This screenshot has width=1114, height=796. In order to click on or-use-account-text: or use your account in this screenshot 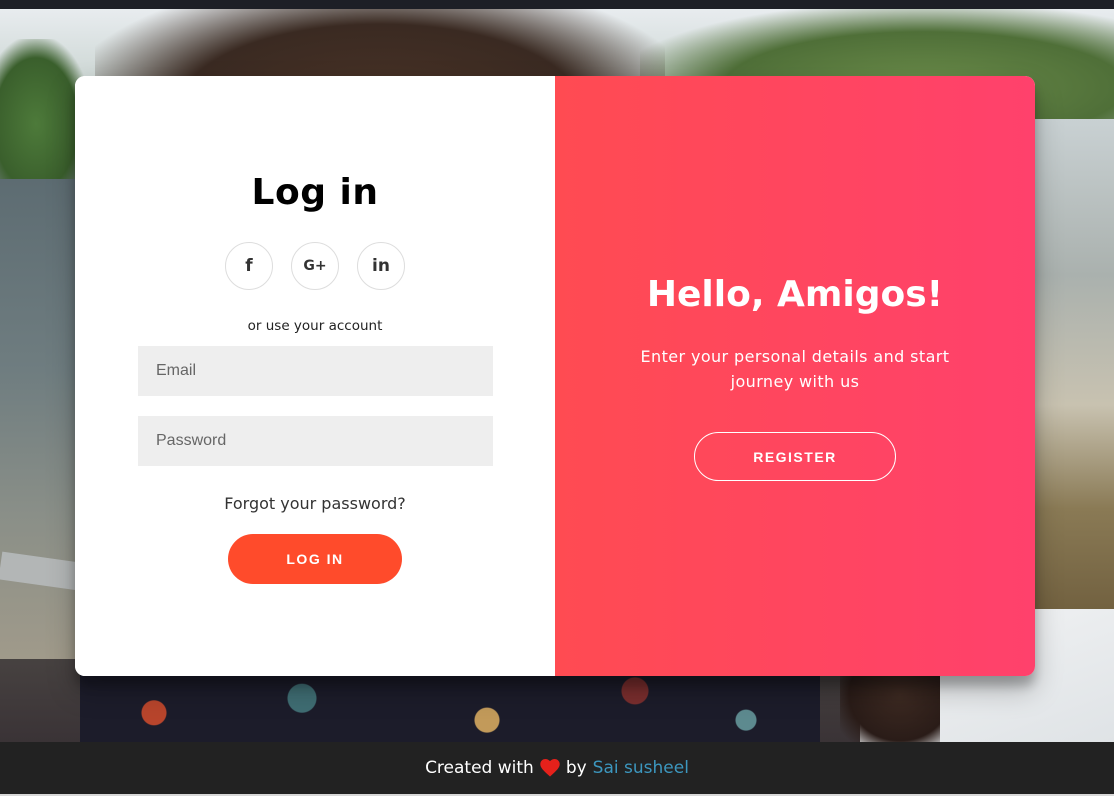, I will do `click(315, 326)`.